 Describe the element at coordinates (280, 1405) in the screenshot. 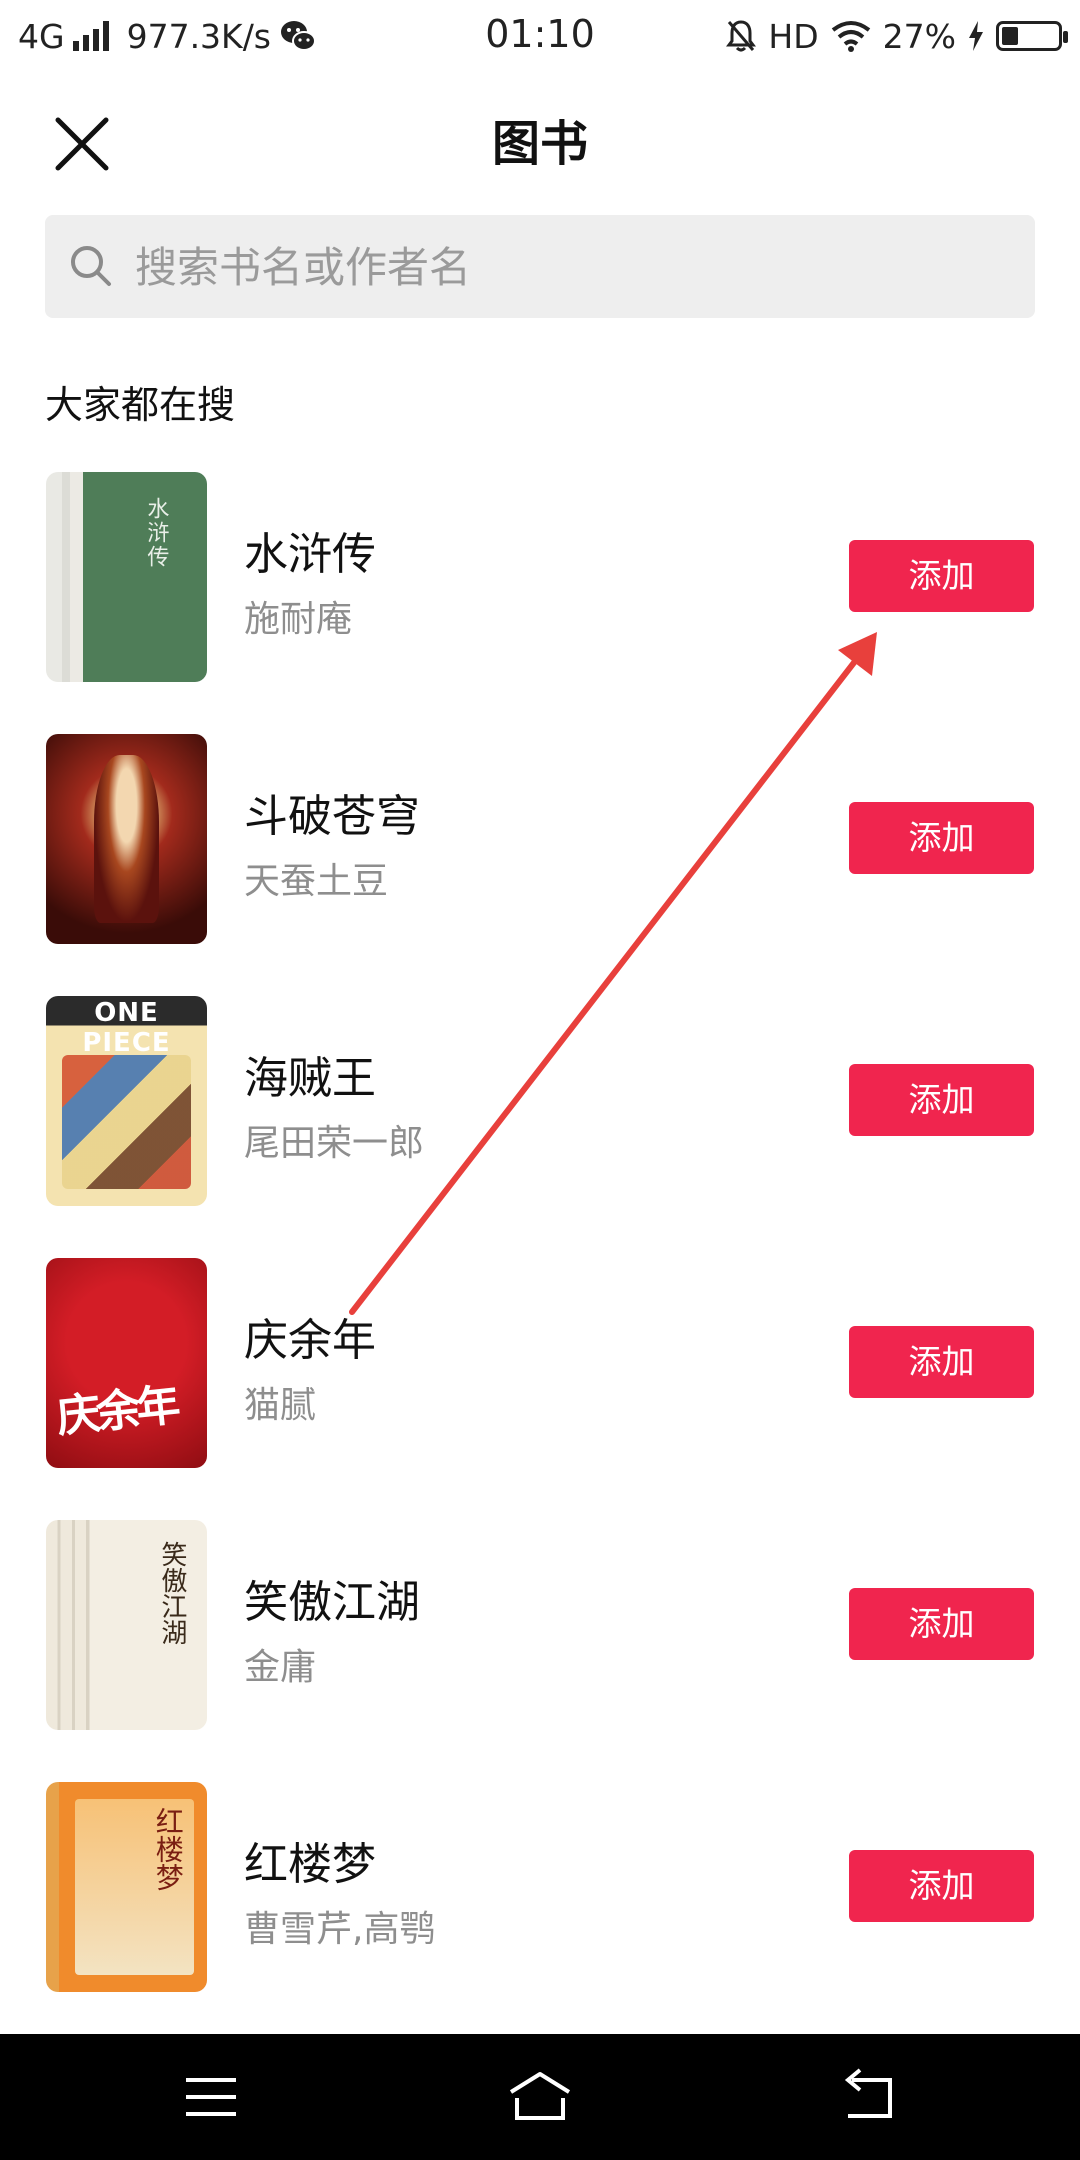

I see `book-author: 猫腻` at that location.